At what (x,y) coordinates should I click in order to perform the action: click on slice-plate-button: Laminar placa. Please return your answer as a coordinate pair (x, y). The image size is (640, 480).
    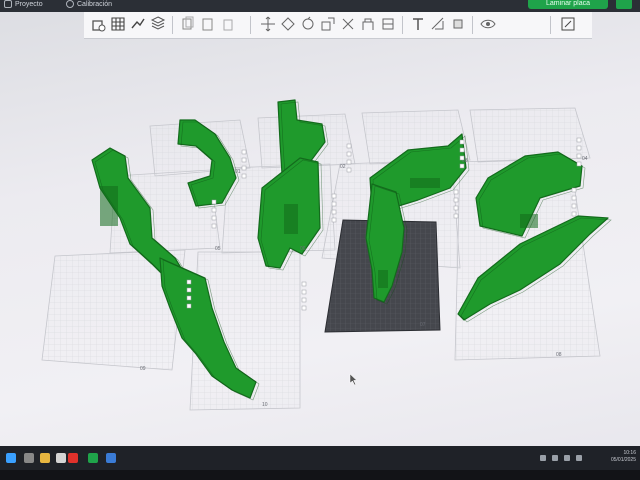
    Looking at the image, I should click on (568, 4).